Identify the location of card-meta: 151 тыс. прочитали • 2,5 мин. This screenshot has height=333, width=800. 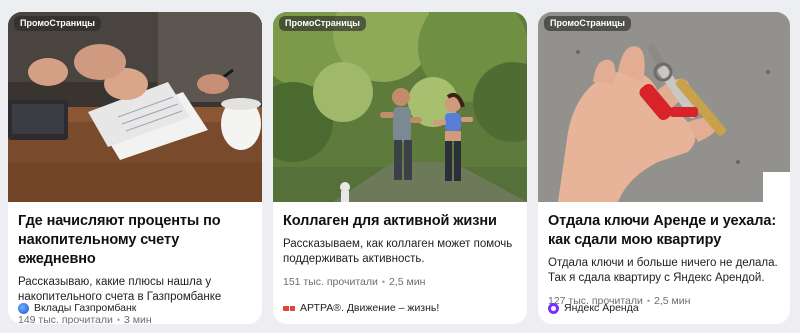
(400, 282).